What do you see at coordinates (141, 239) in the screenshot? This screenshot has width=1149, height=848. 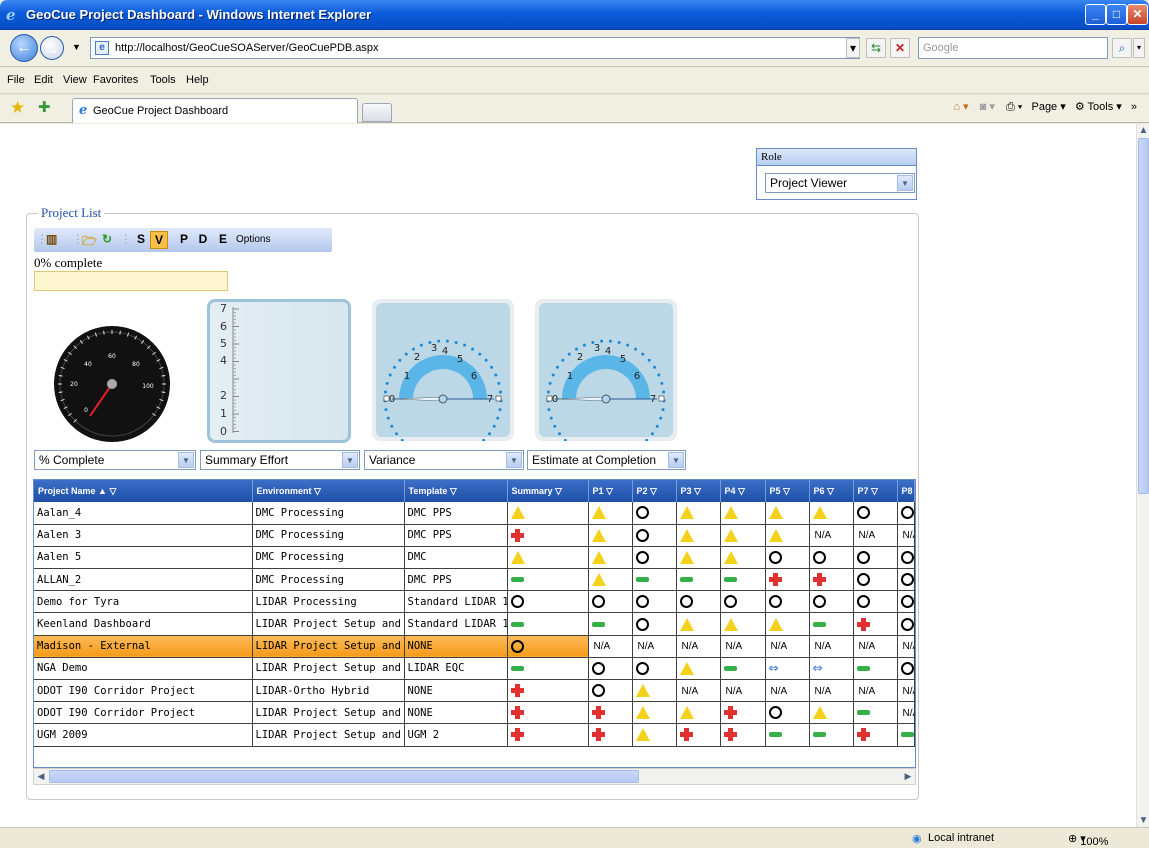 I see `toolbar-s-button: S` at bounding box center [141, 239].